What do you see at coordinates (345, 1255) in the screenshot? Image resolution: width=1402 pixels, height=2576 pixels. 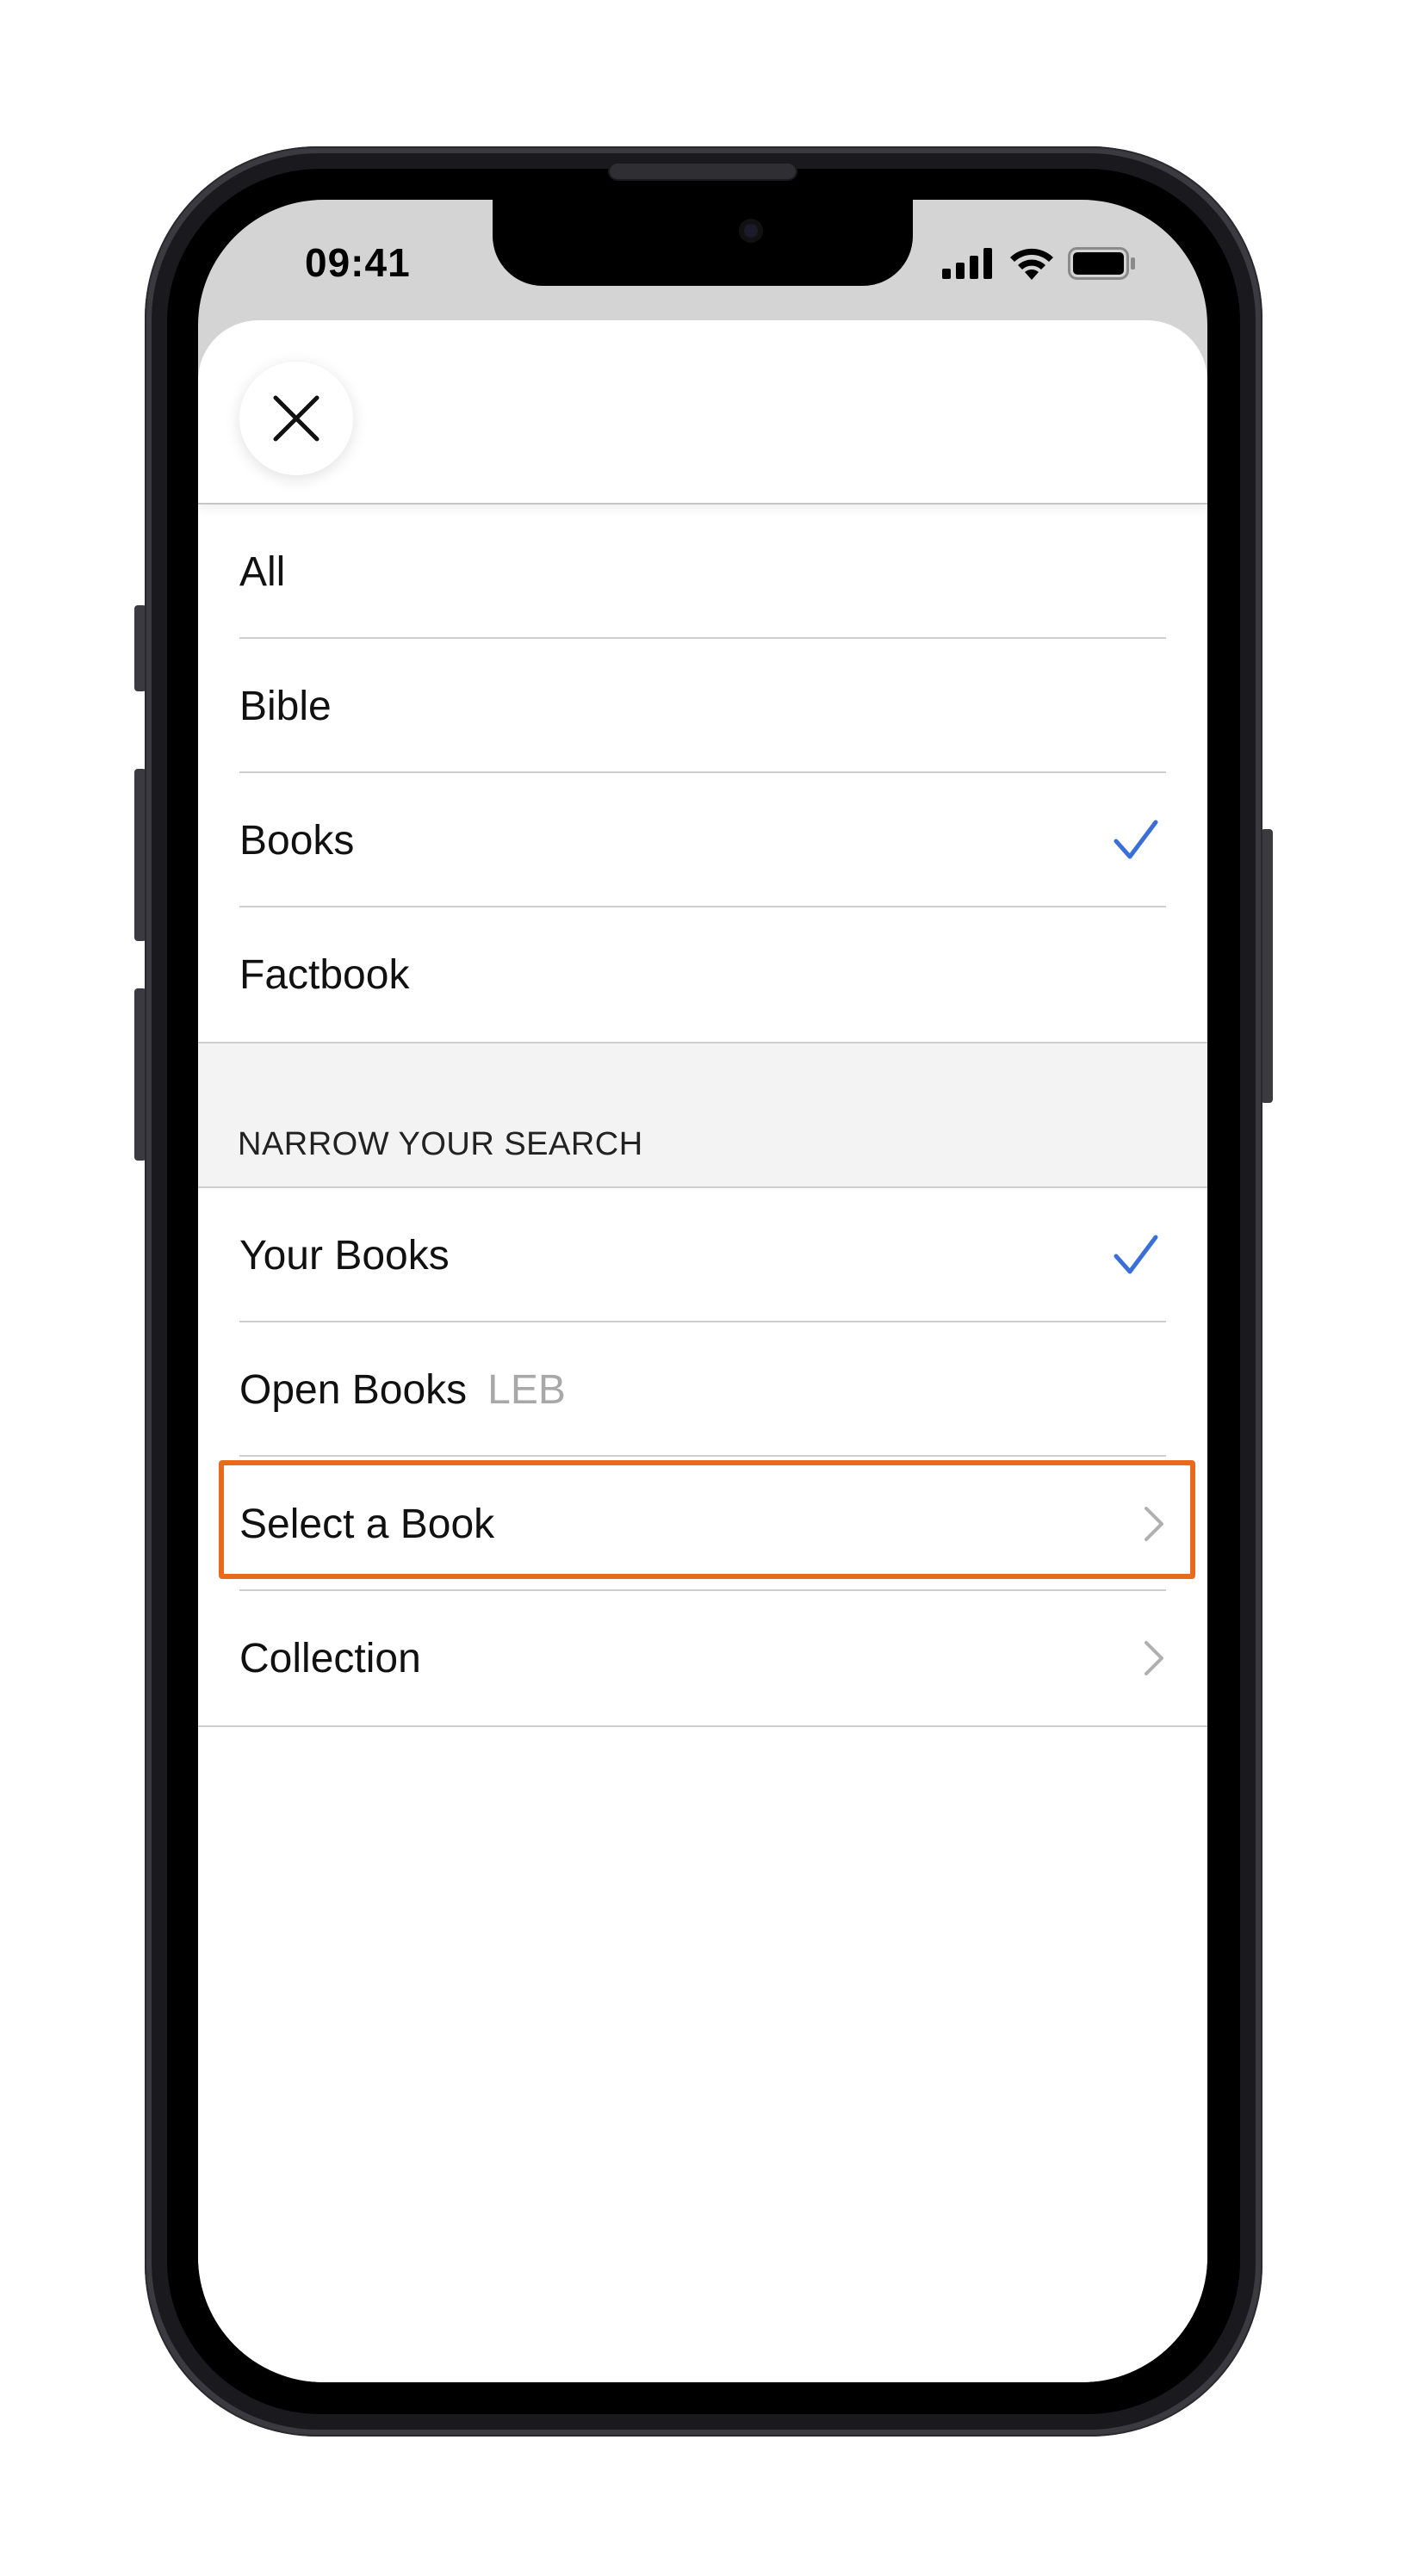 I see `narrow-label: Your Books` at bounding box center [345, 1255].